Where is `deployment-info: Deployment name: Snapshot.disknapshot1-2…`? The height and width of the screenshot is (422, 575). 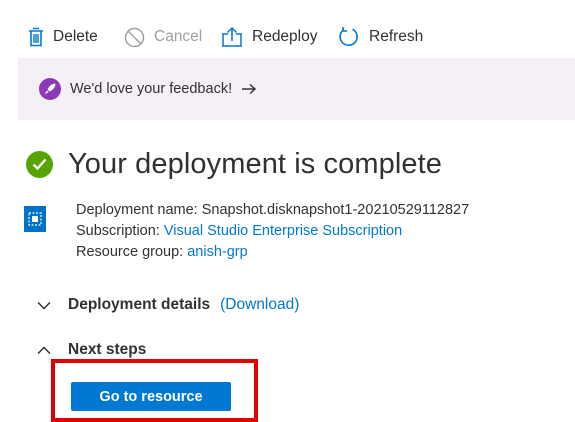 deployment-info: Deployment name: Snapshot.disknapshot1-2… is located at coordinates (272, 231).